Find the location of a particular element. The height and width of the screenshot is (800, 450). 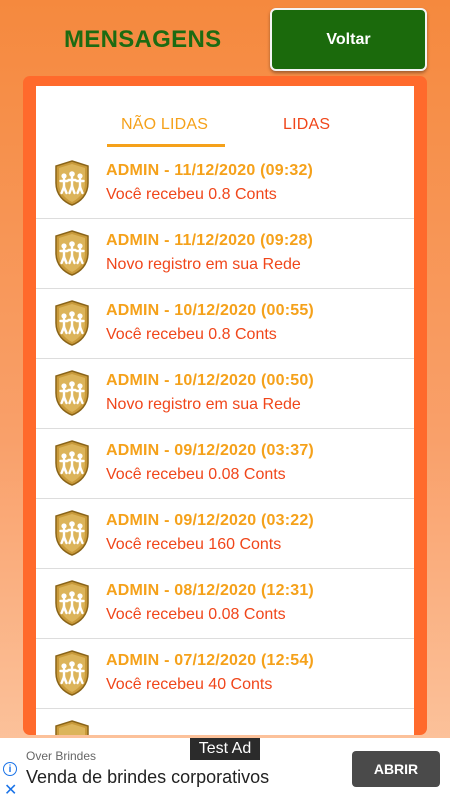

tab-bar: NÃO LIDAS LIDAS is located at coordinates (225, 117).